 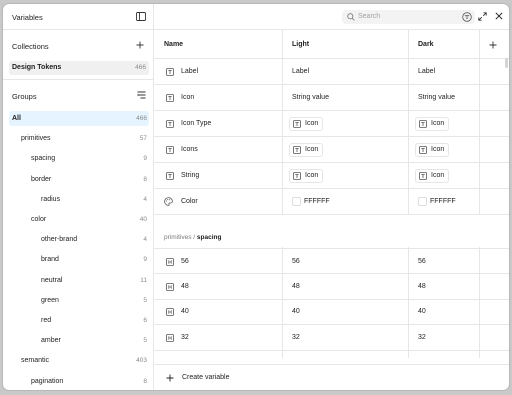 I want to click on add-collection-icon, so click(x=140, y=45).